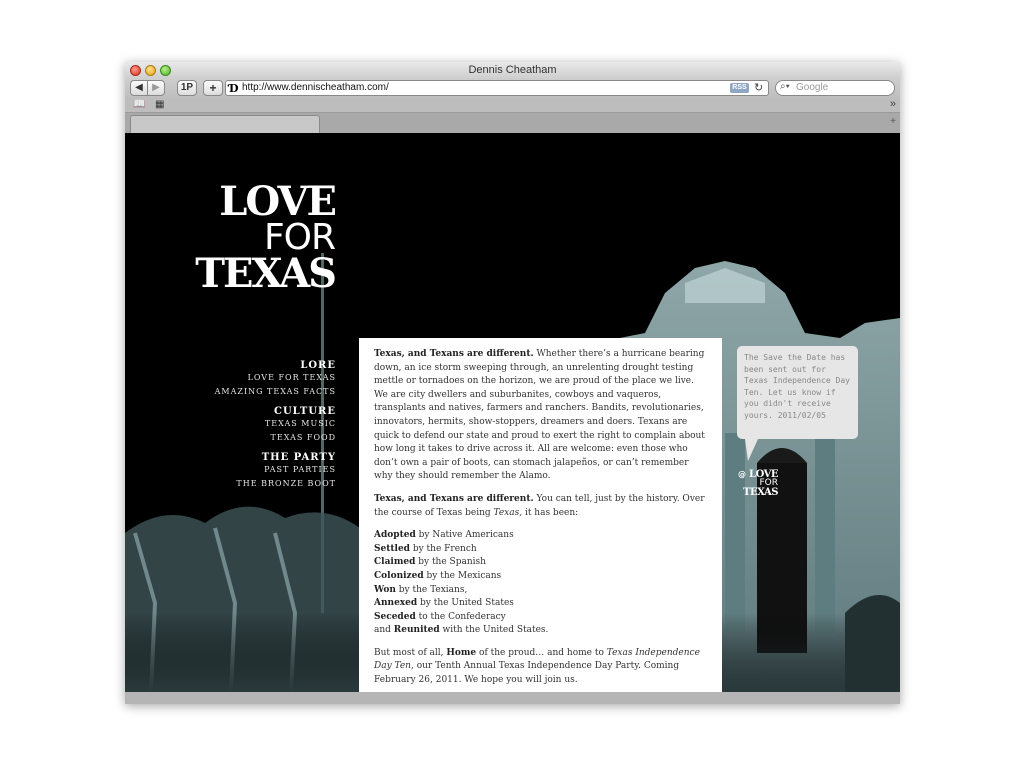  I want to click on rss-button: RSS, so click(739, 88).